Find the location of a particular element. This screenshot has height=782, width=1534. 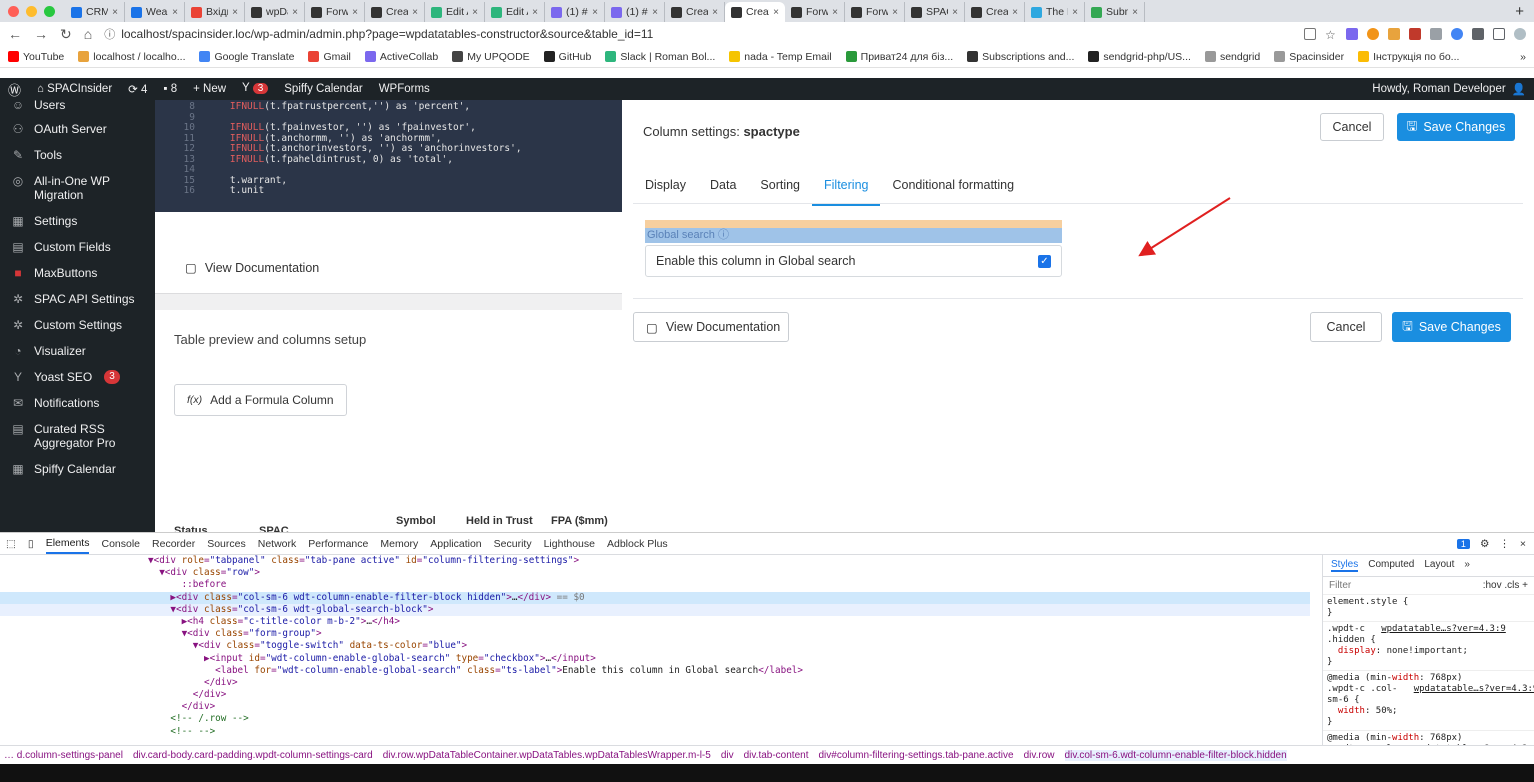

tab-sorting: Sorting is located at coordinates (780, 189).